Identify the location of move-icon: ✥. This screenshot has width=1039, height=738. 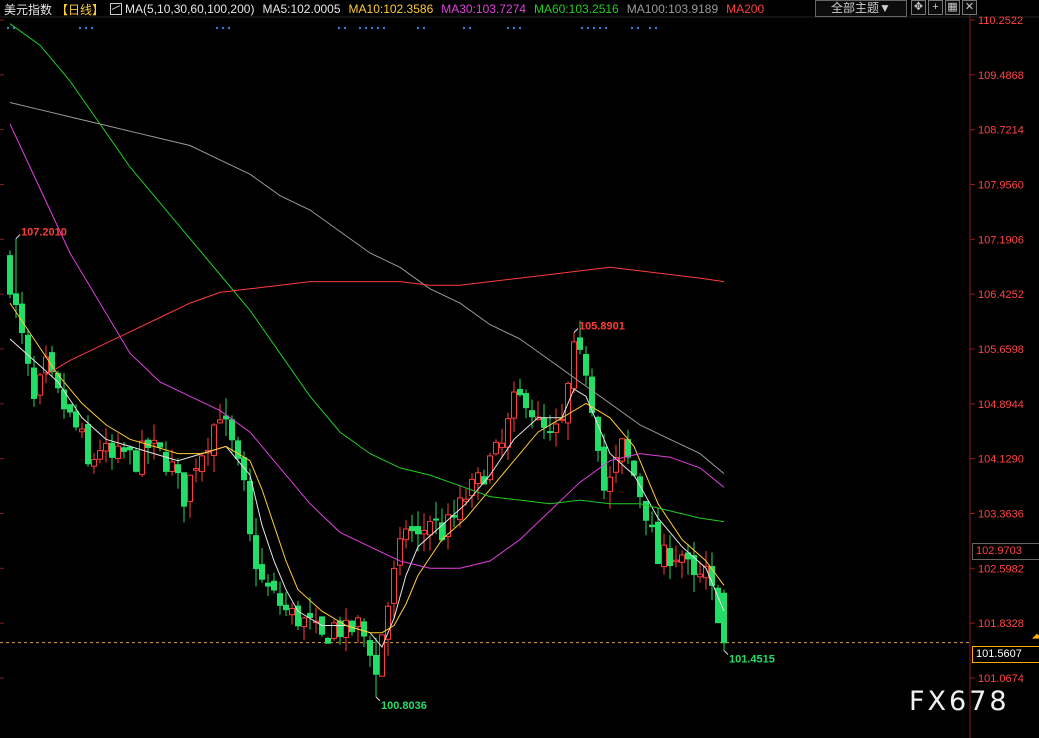
(918, 7).